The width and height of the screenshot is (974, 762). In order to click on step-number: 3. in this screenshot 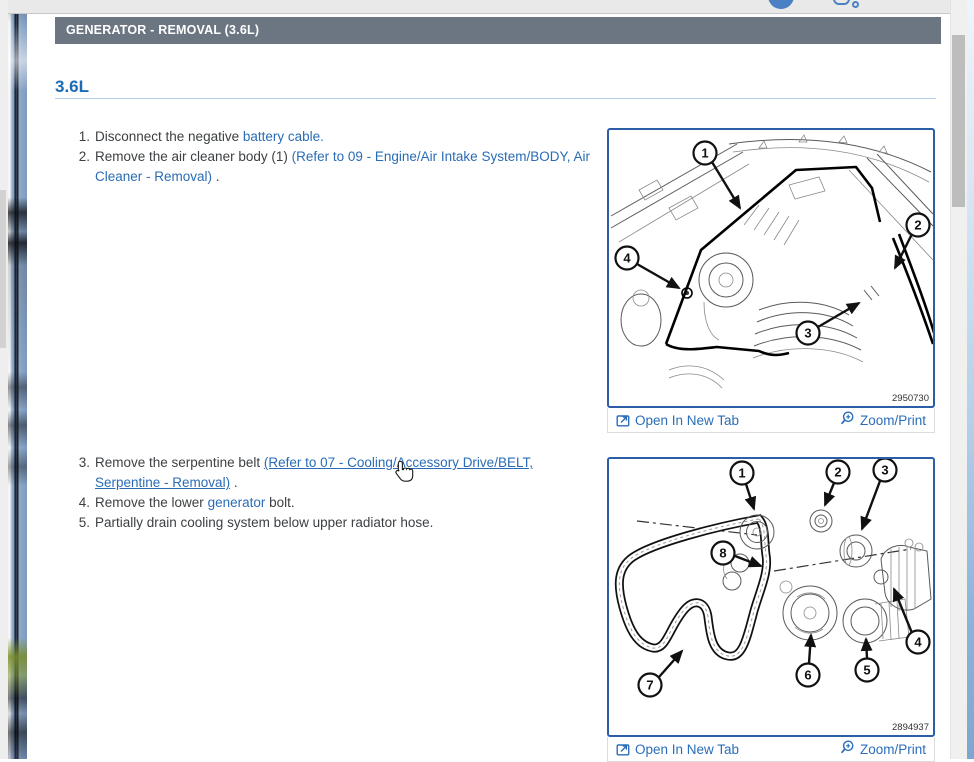, I will do `click(84, 462)`.